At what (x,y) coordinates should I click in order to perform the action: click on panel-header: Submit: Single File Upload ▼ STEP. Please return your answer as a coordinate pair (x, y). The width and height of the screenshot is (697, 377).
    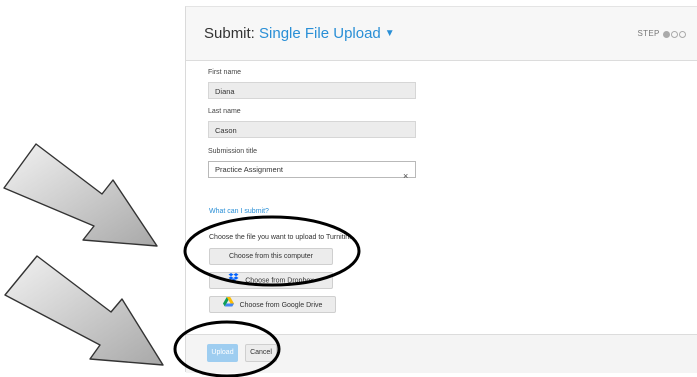
    Looking at the image, I should click on (441, 34).